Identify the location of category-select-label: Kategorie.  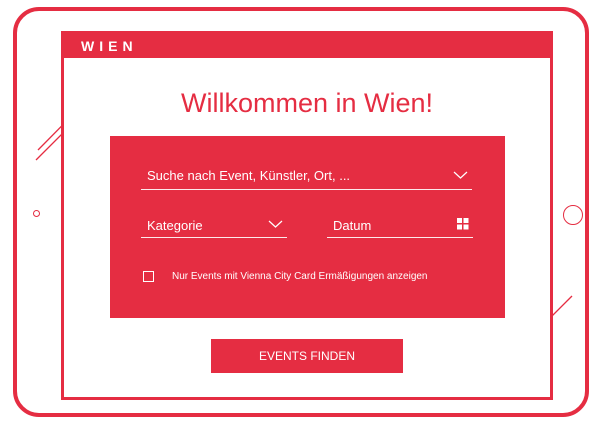
(175, 225).